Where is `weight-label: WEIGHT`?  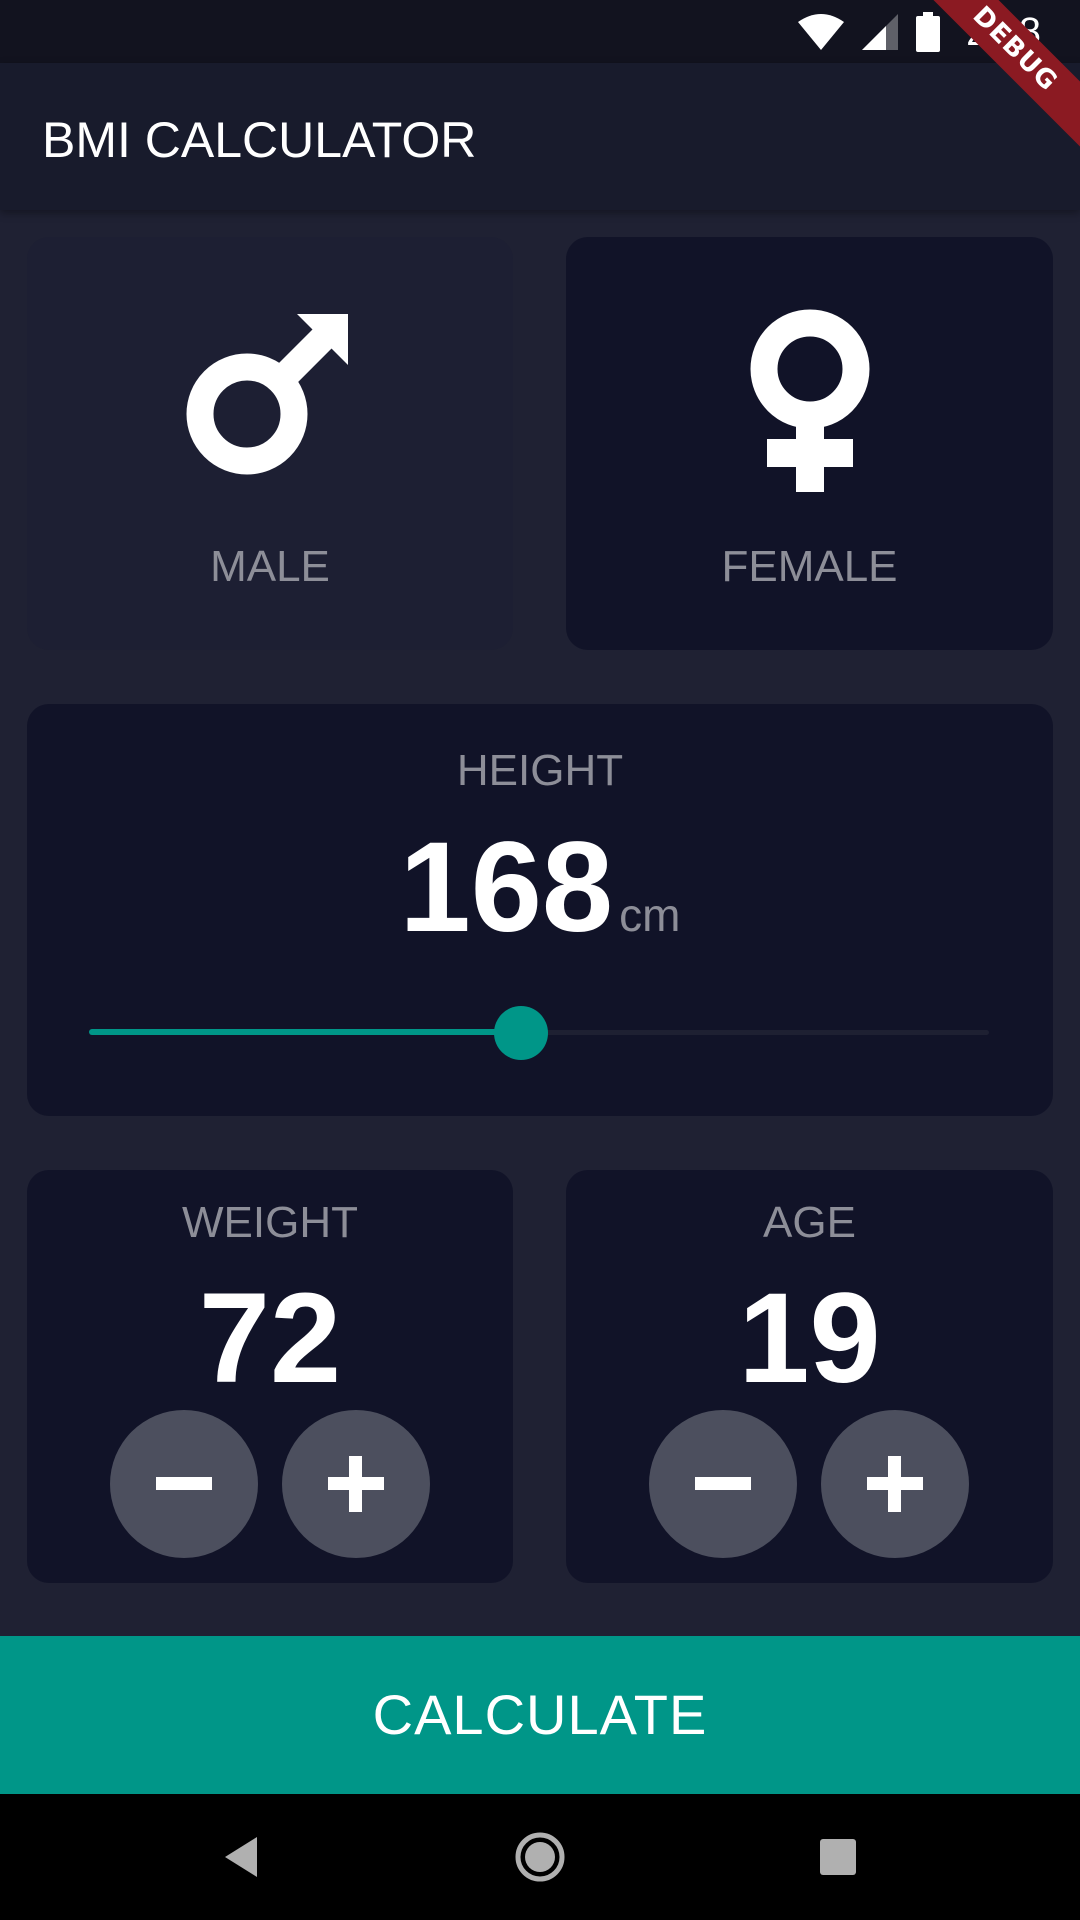 weight-label: WEIGHT is located at coordinates (270, 1222).